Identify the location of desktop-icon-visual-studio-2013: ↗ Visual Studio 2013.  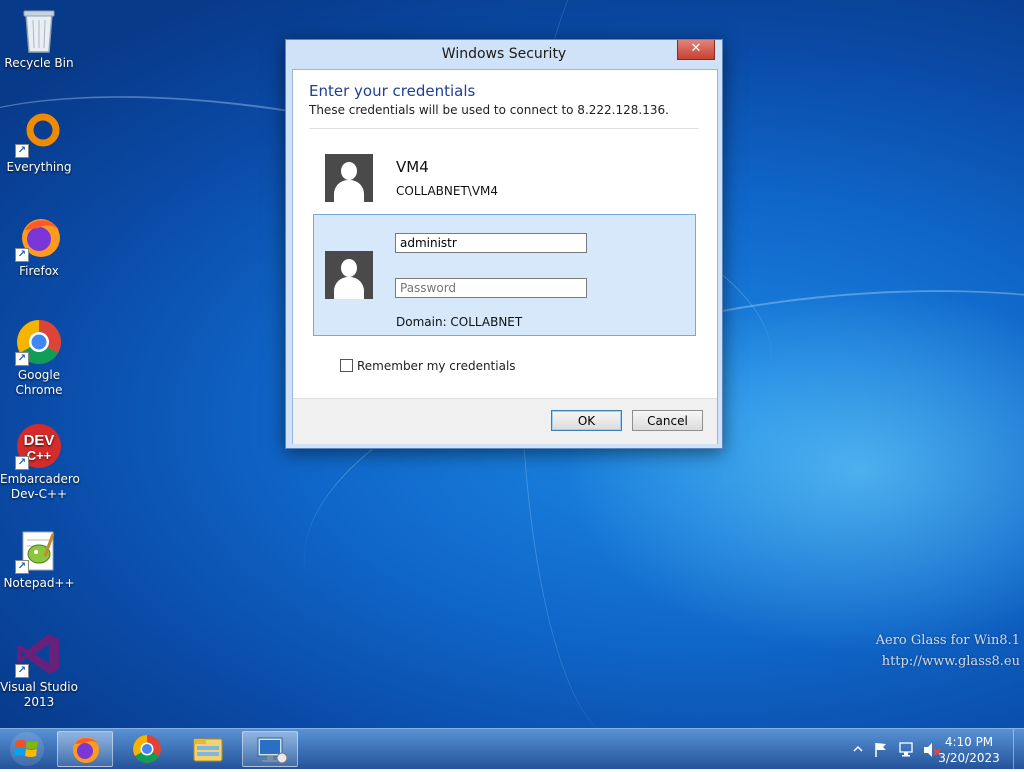
(39, 670).